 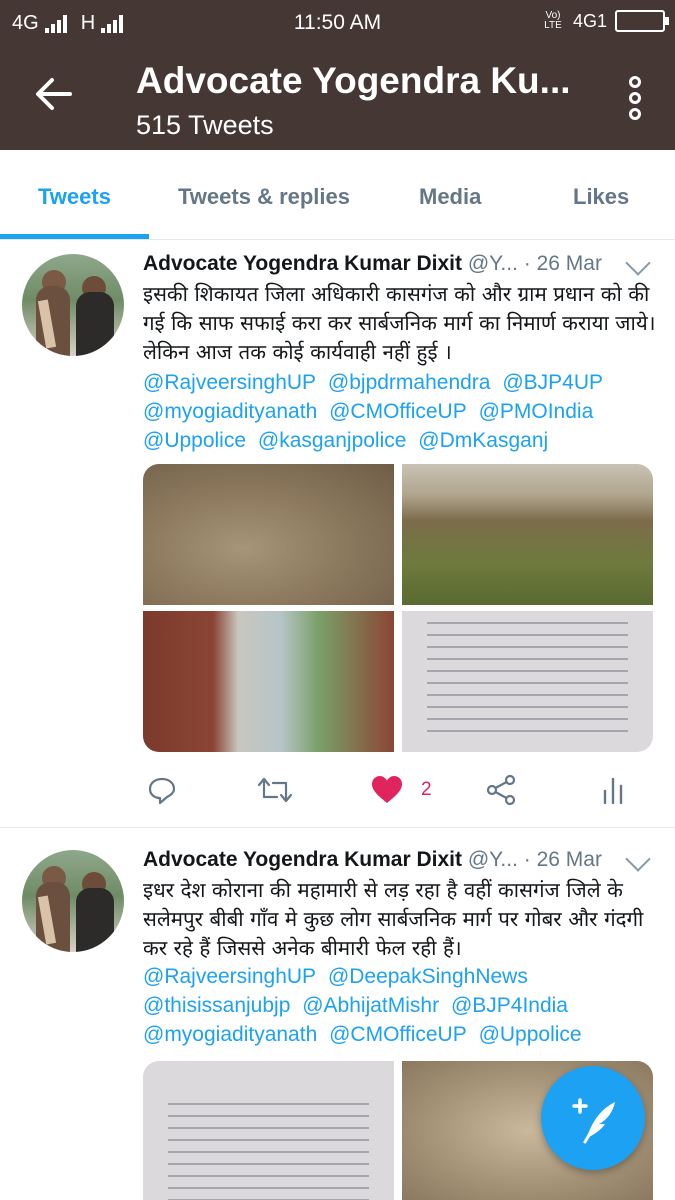 I want to click on reply-icon, so click(x=162, y=791).